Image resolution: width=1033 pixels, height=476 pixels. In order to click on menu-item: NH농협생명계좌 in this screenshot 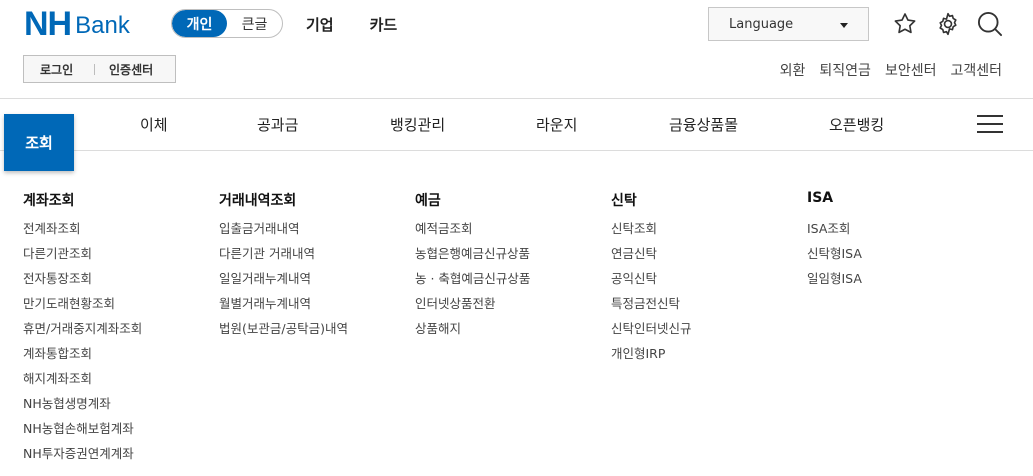, I will do `click(82, 407)`.